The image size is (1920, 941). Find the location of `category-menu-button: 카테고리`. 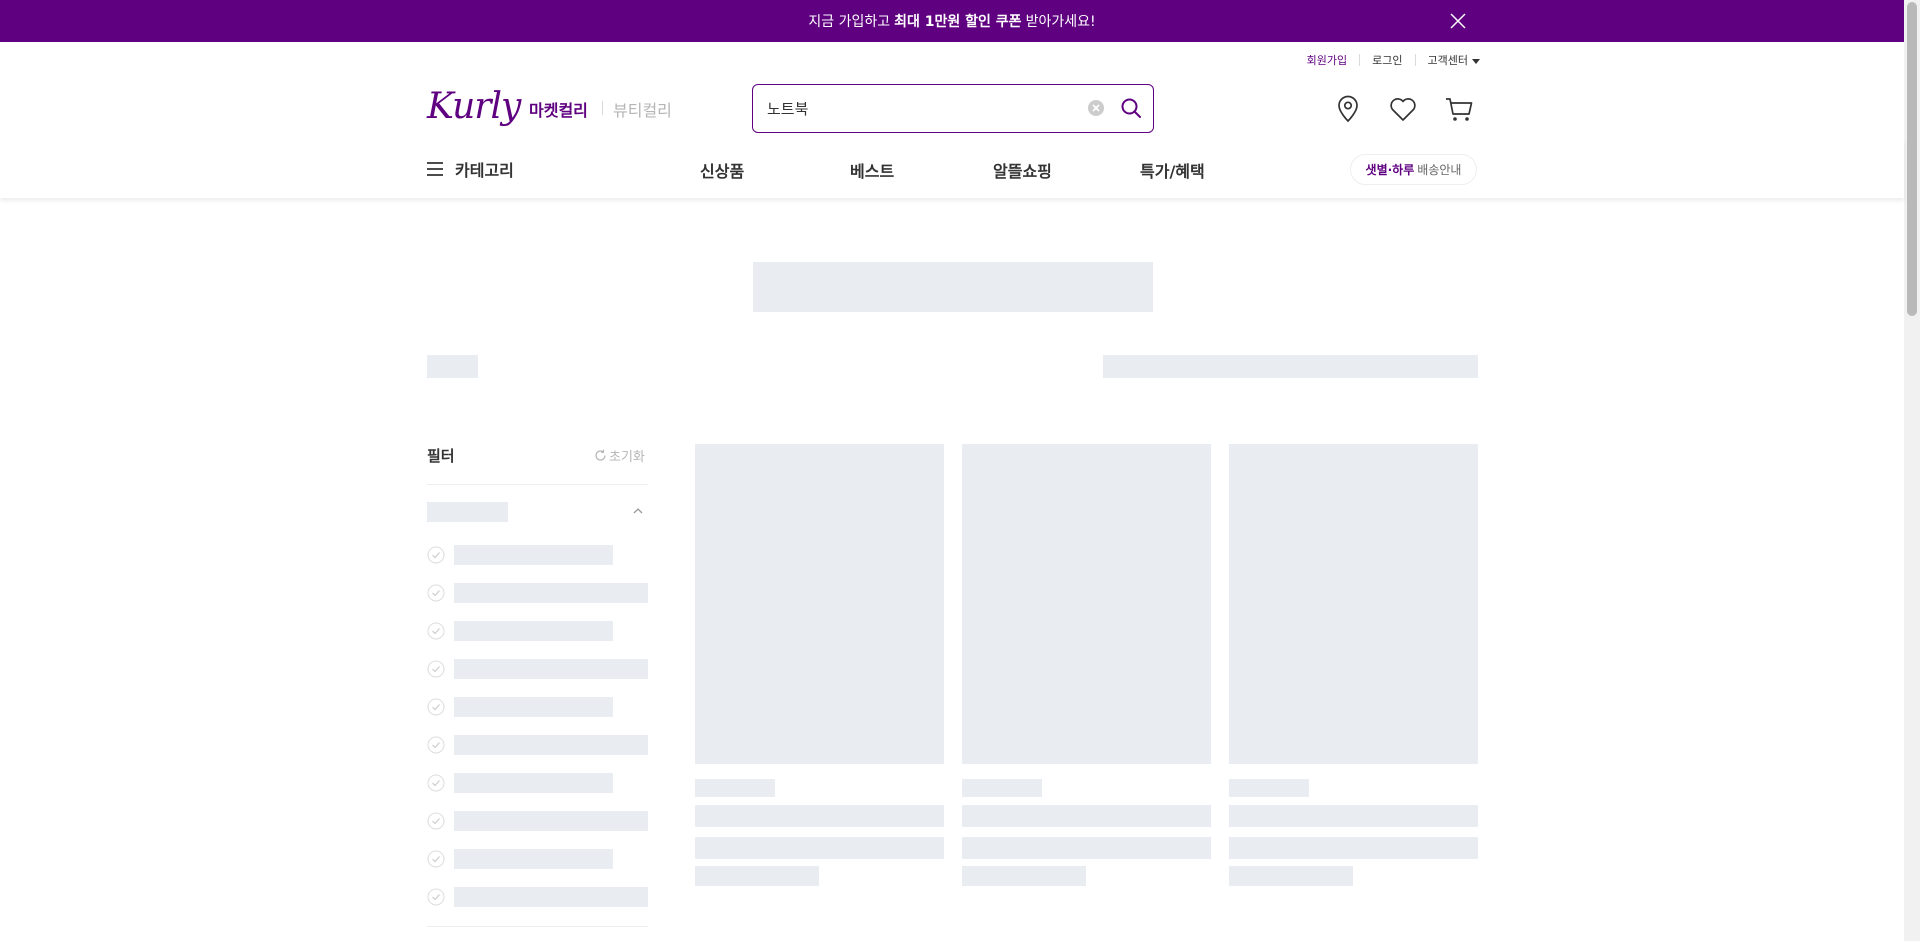

category-menu-button: 카테고리 is located at coordinates (470, 169).